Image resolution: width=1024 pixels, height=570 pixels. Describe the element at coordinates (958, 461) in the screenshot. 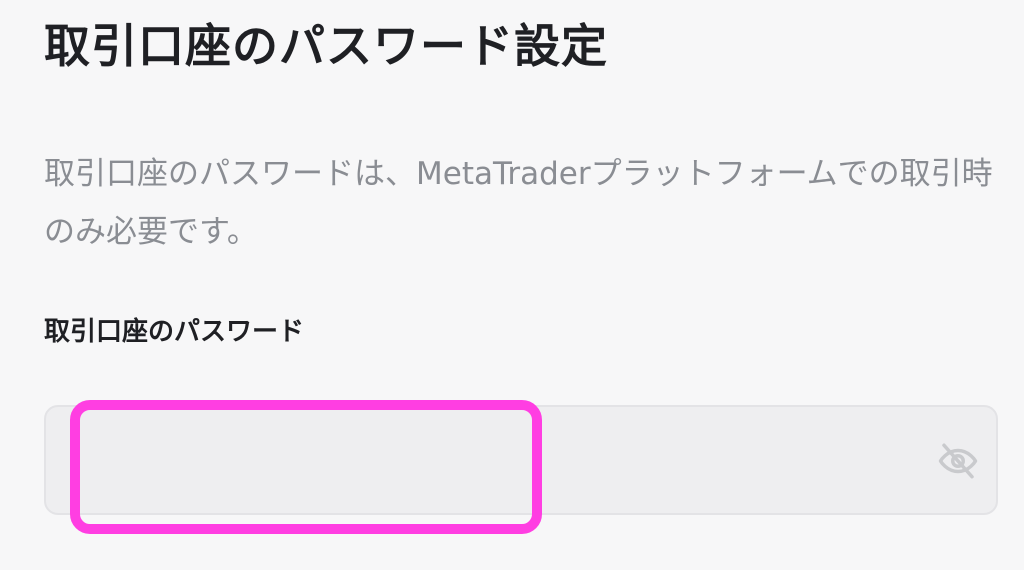

I see `eye-off-icon` at that location.